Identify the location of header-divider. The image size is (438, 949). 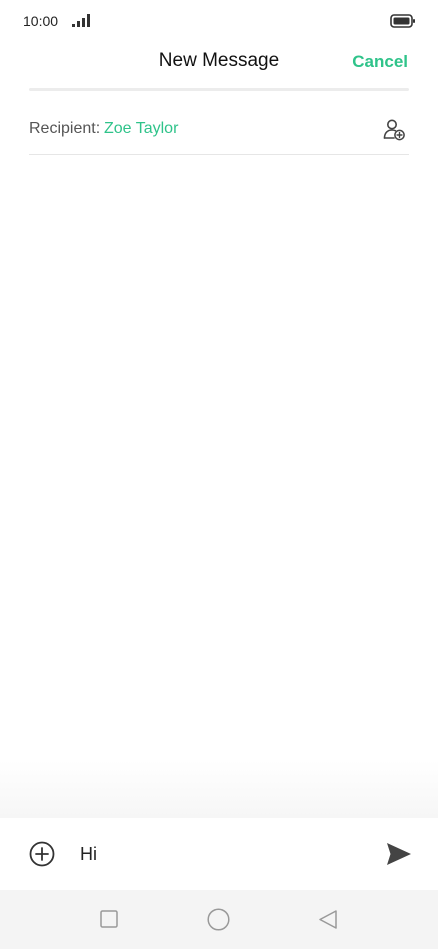
(219, 89).